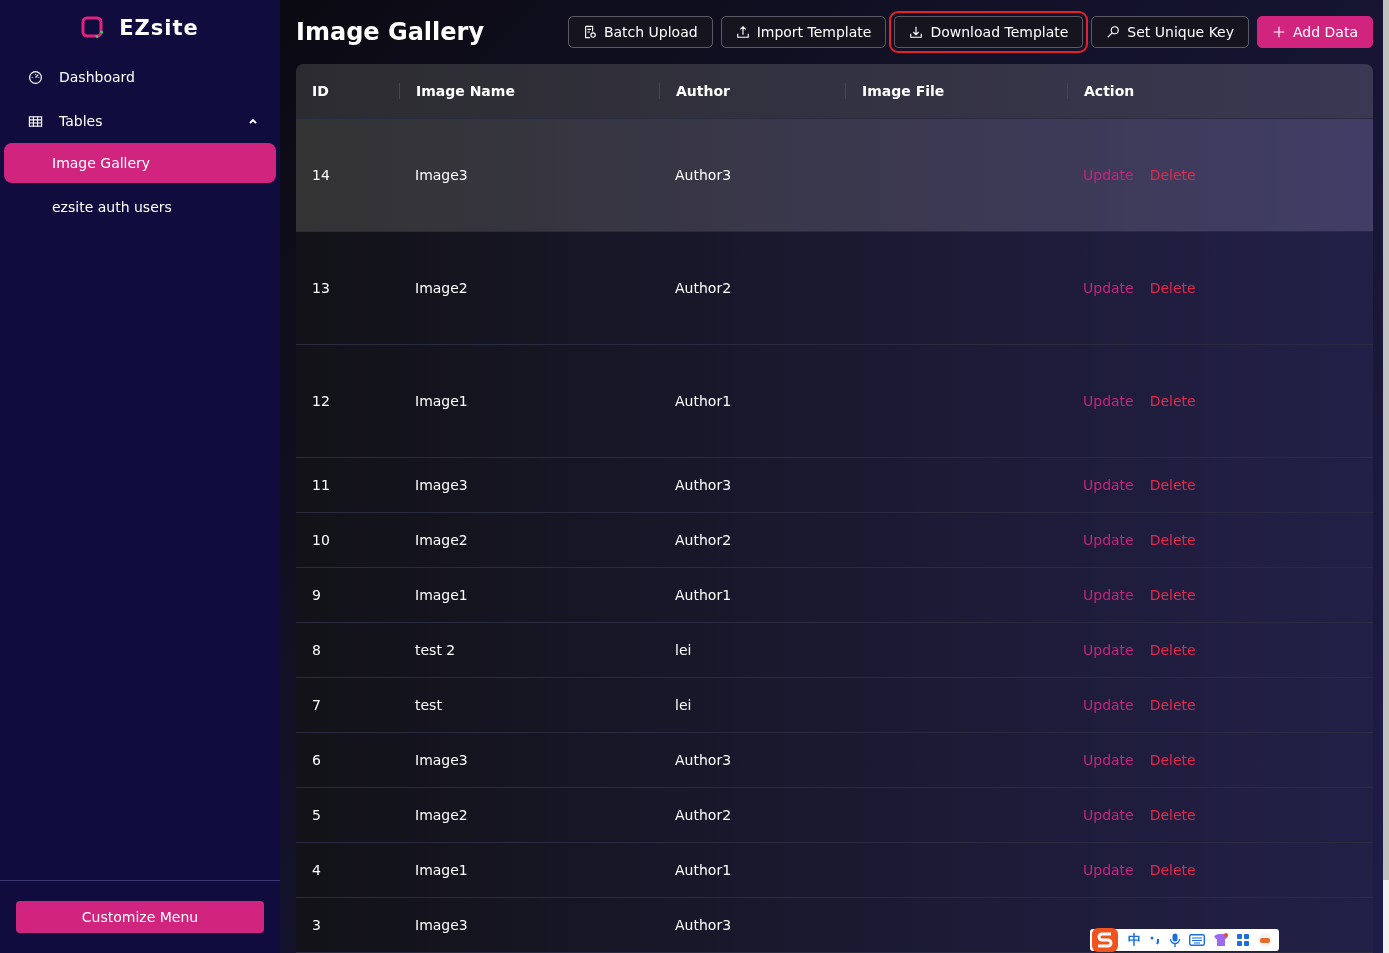 This screenshot has height=953, width=1389. I want to click on table-cell-text: 11, so click(321, 485).